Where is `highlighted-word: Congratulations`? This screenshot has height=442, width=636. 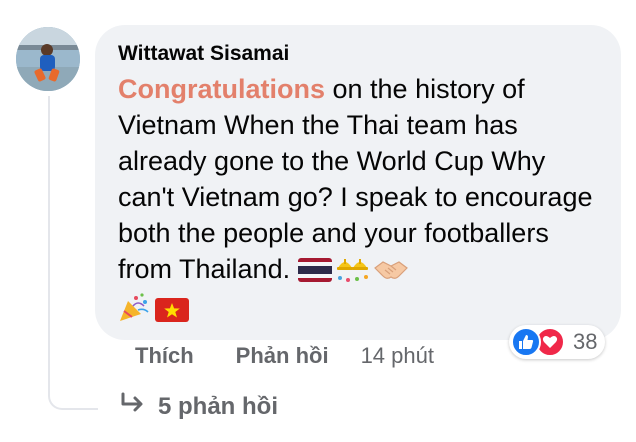
highlighted-word: Congratulations is located at coordinates (221, 89).